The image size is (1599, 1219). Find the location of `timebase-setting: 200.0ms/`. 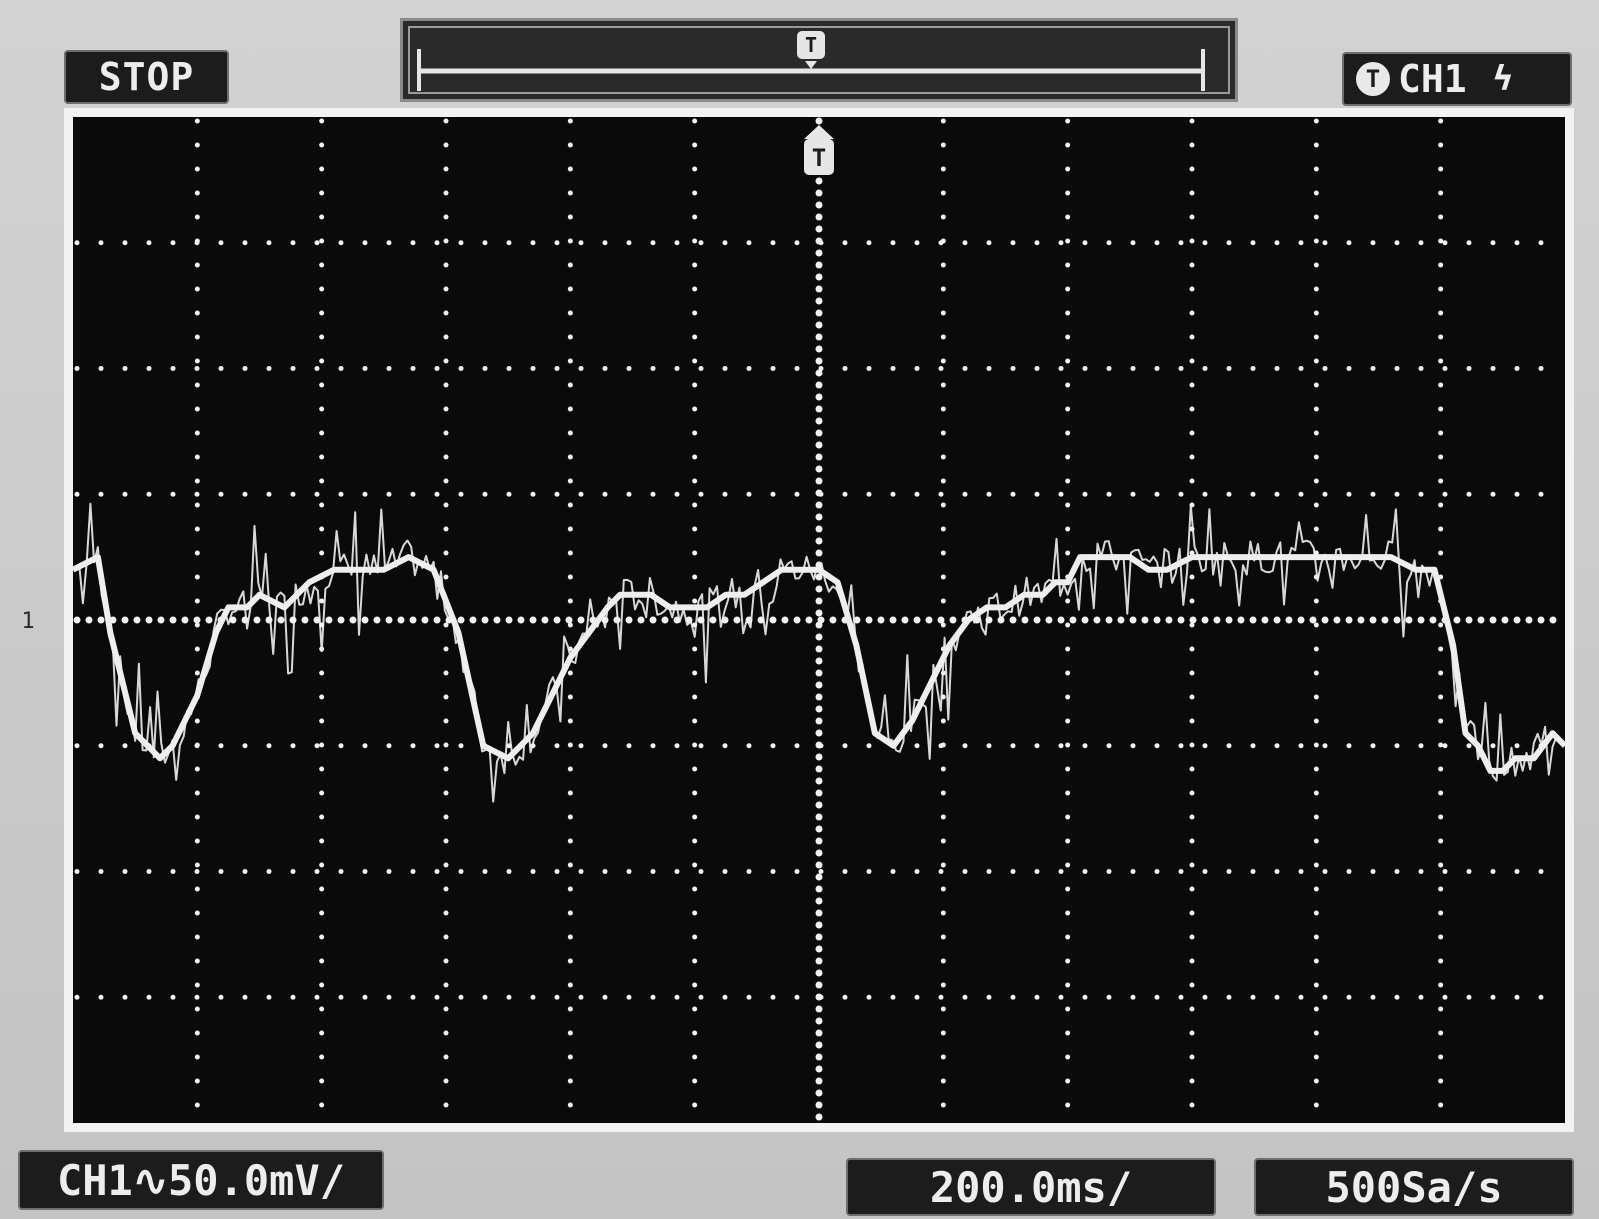

timebase-setting: 200.0ms/ is located at coordinates (1031, 1187).